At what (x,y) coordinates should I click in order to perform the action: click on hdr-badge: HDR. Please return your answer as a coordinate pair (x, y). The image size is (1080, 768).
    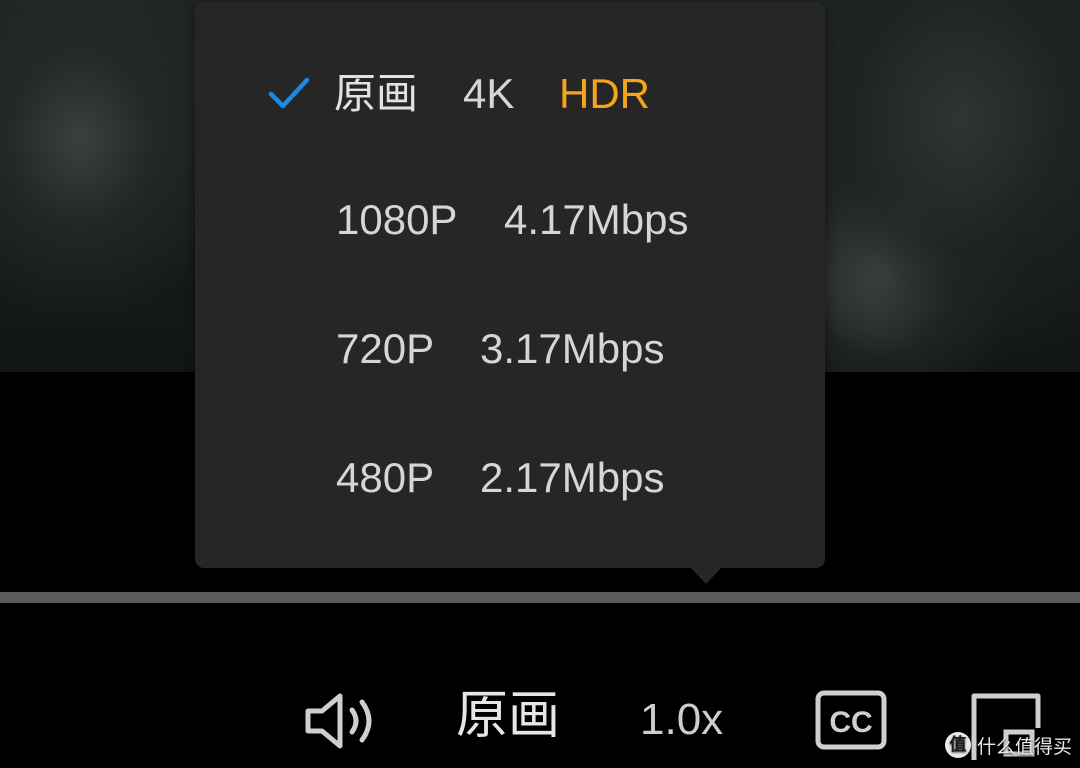
    Looking at the image, I should click on (604, 93).